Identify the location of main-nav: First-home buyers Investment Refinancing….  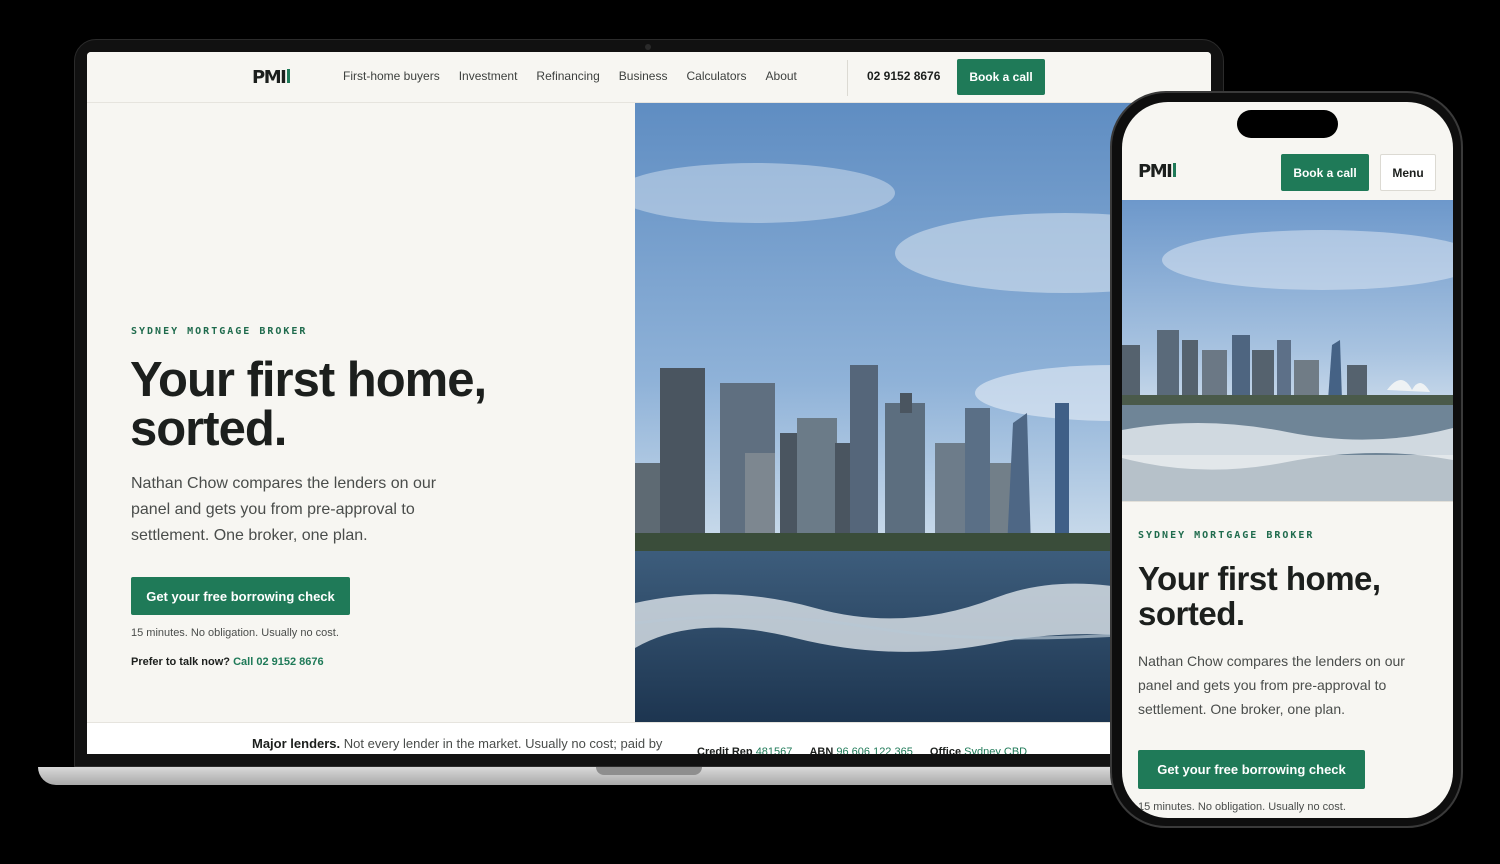
(579, 76).